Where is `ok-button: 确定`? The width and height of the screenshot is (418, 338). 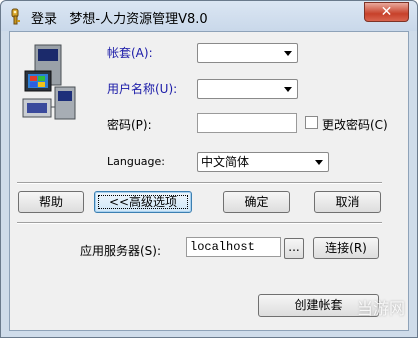
ok-button: 确定 is located at coordinates (256, 202).